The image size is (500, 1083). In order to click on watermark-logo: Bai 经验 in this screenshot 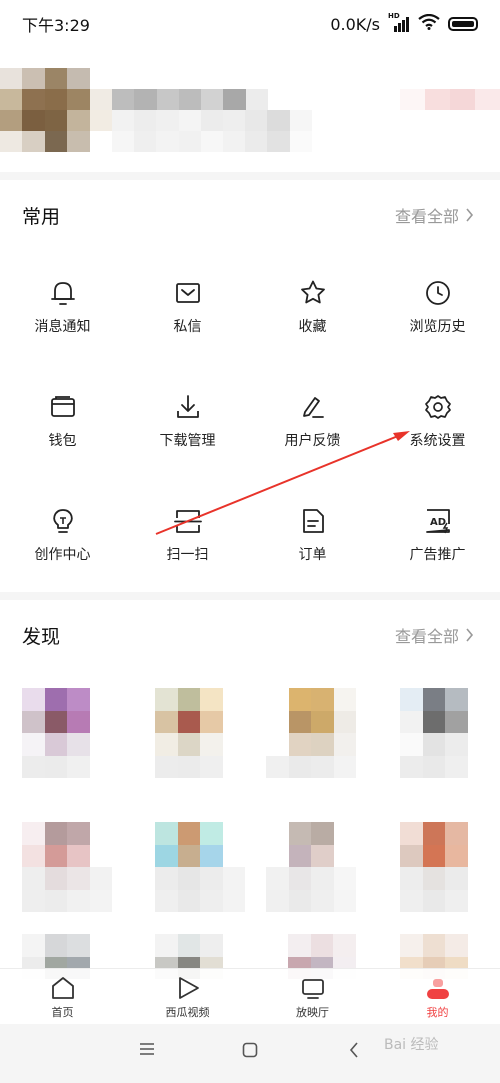, I will do `click(411, 1045)`.